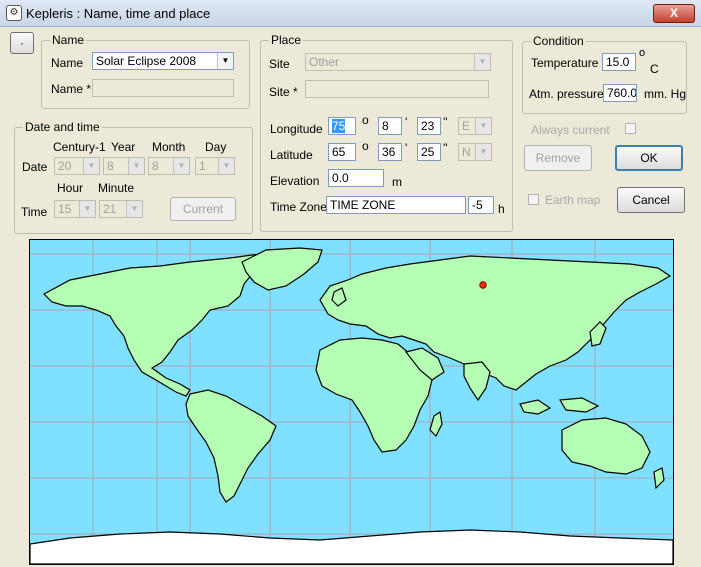 The image size is (701, 567). I want to click on date-label: Date, so click(35, 167).